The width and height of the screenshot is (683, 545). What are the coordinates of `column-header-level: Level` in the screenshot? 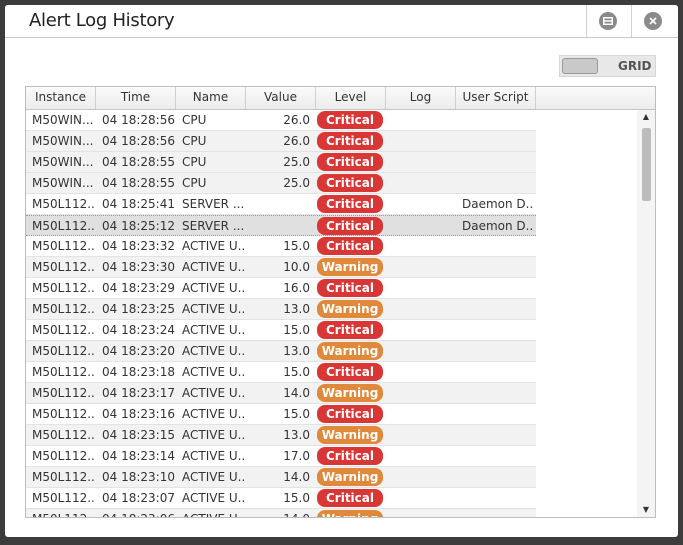 It's located at (351, 98).